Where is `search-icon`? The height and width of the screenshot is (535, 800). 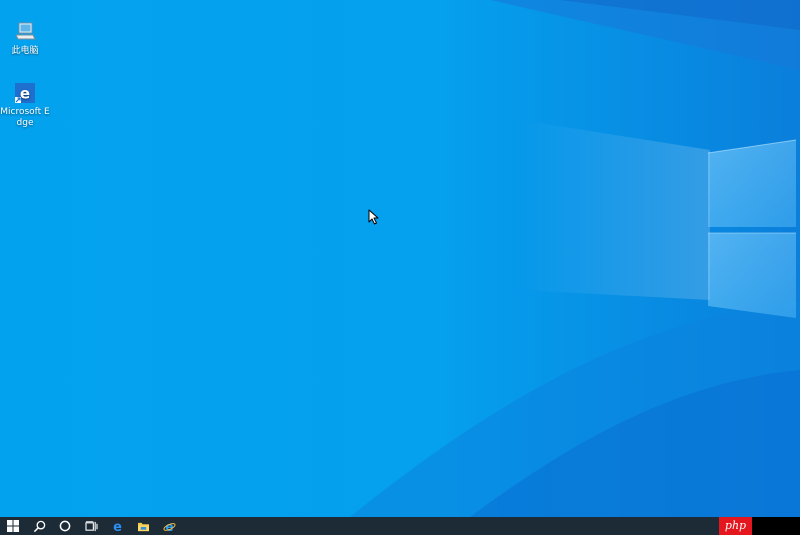
search-icon is located at coordinates (39, 526).